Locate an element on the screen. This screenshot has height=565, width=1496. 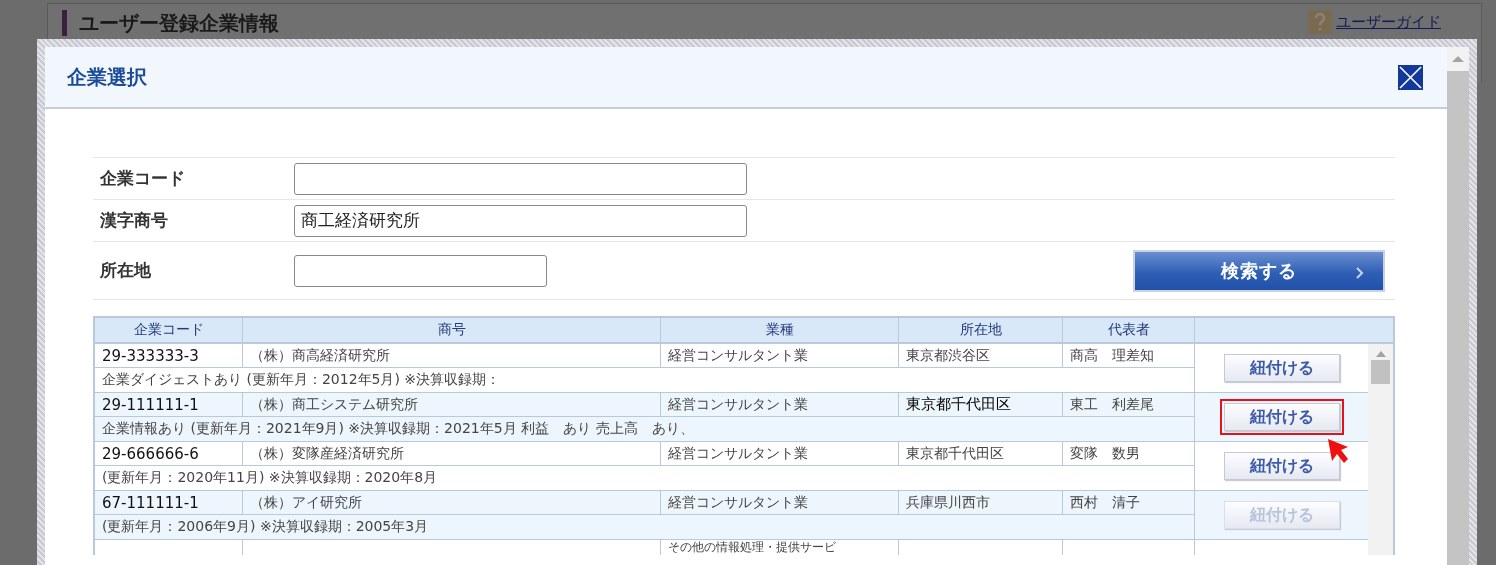
table-cell: 商高 理差知 is located at coordinates (1129, 356).